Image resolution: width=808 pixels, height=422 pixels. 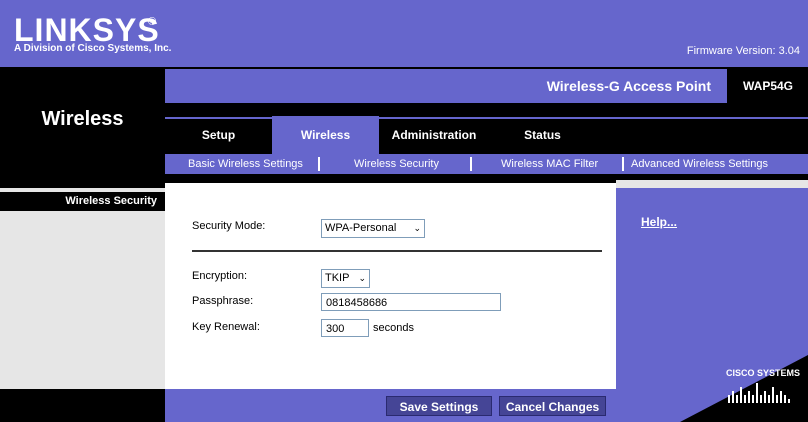 What do you see at coordinates (397, 251) in the screenshot?
I see `form-divider` at bounding box center [397, 251].